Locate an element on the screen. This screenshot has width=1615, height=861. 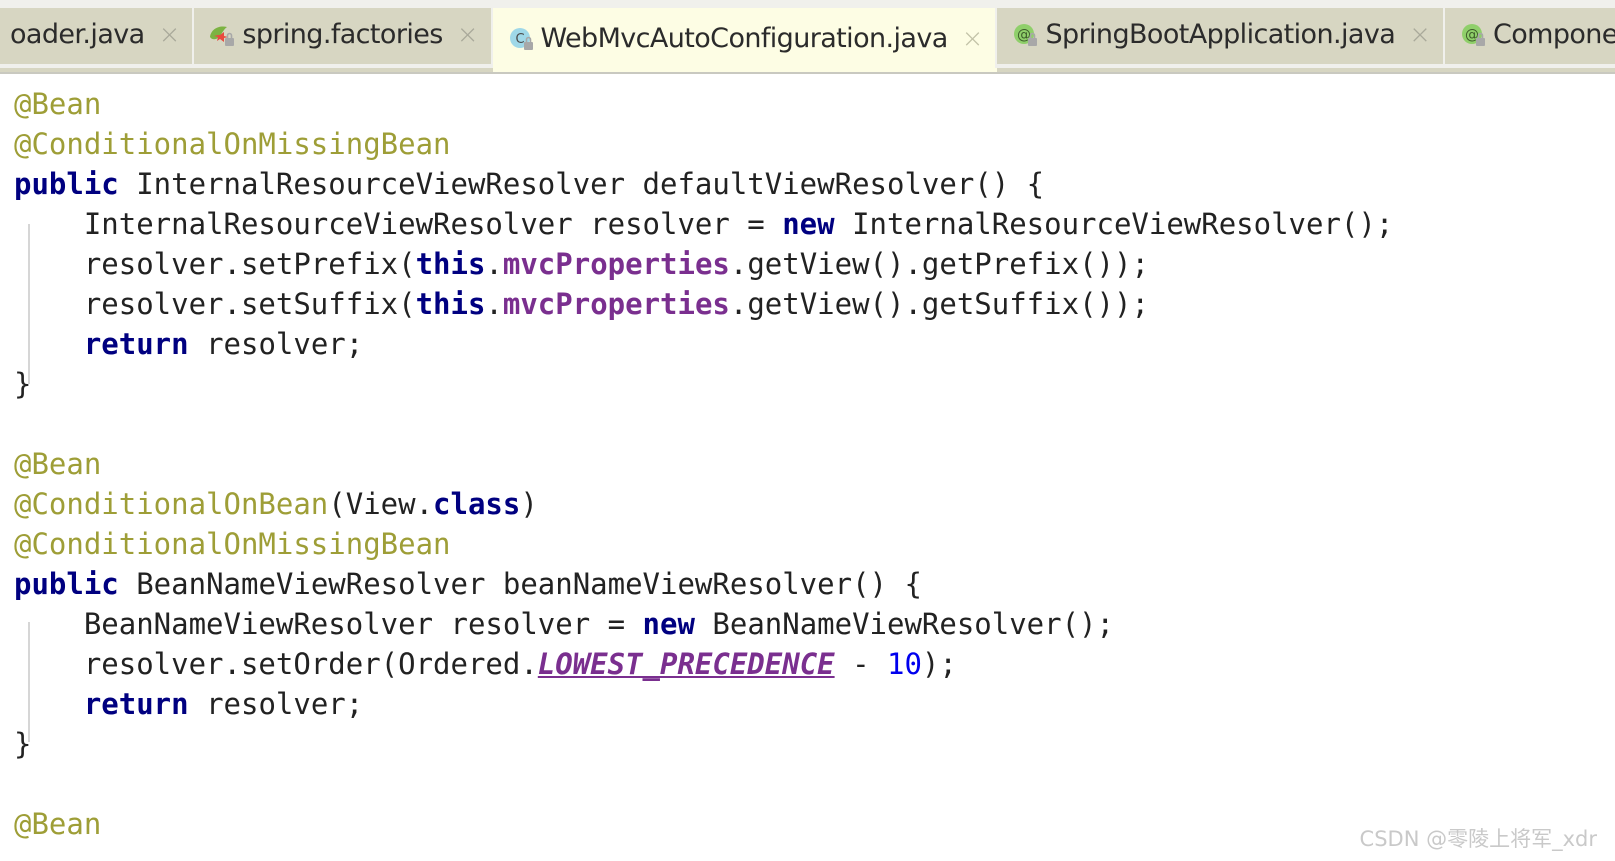
editor-tab-label: SpringBootApplication.java is located at coordinates (1220, 34).